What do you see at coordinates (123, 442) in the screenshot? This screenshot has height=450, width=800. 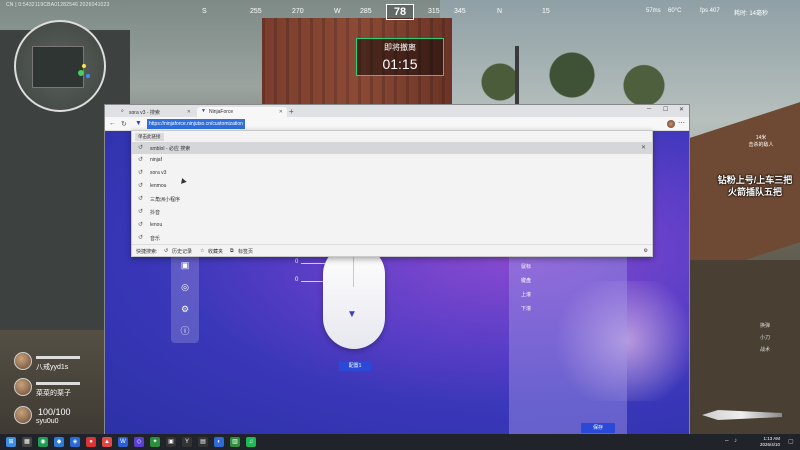 I see `word-icon: W` at bounding box center [123, 442].